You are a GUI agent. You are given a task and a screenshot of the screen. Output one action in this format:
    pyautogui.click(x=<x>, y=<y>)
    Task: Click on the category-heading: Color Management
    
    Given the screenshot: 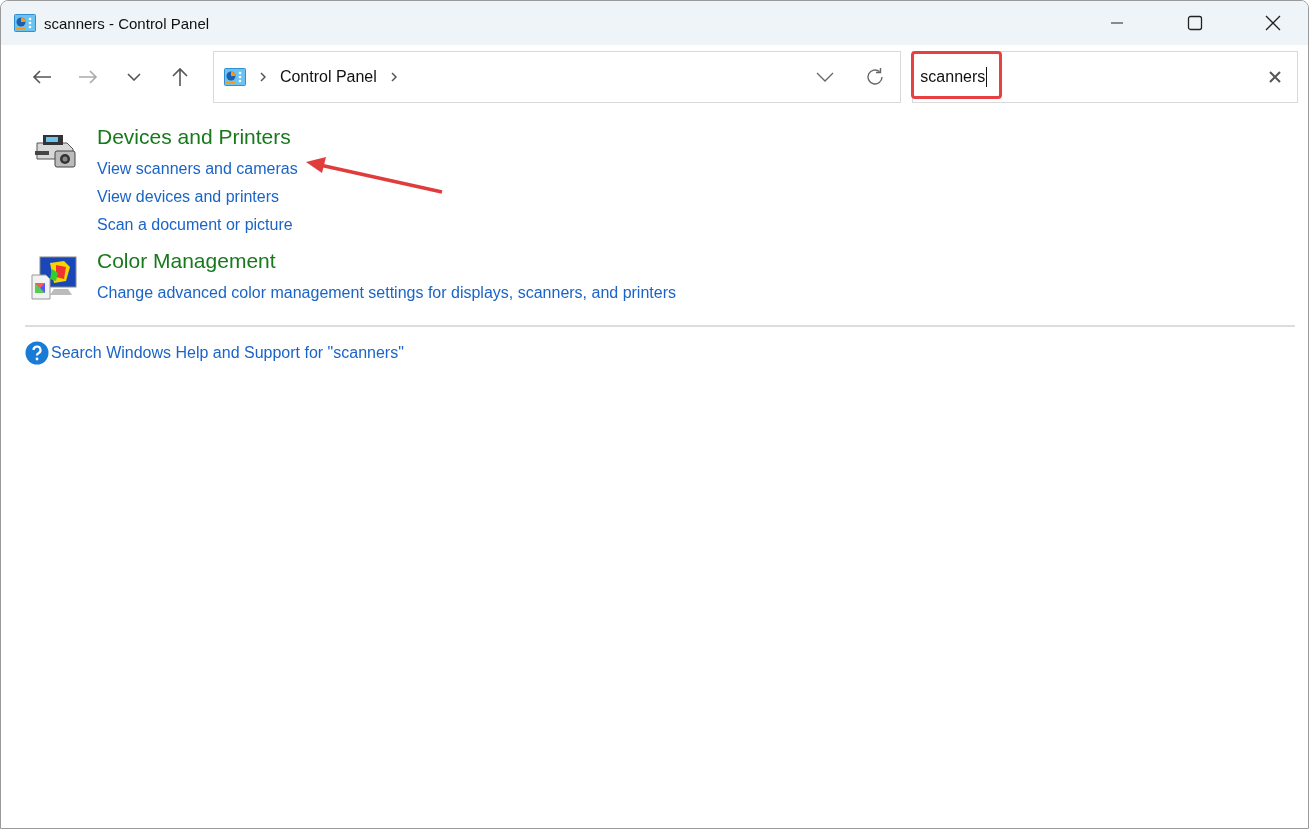 What is the action you would take?
    pyautogui.click(x=386, y=261)
    